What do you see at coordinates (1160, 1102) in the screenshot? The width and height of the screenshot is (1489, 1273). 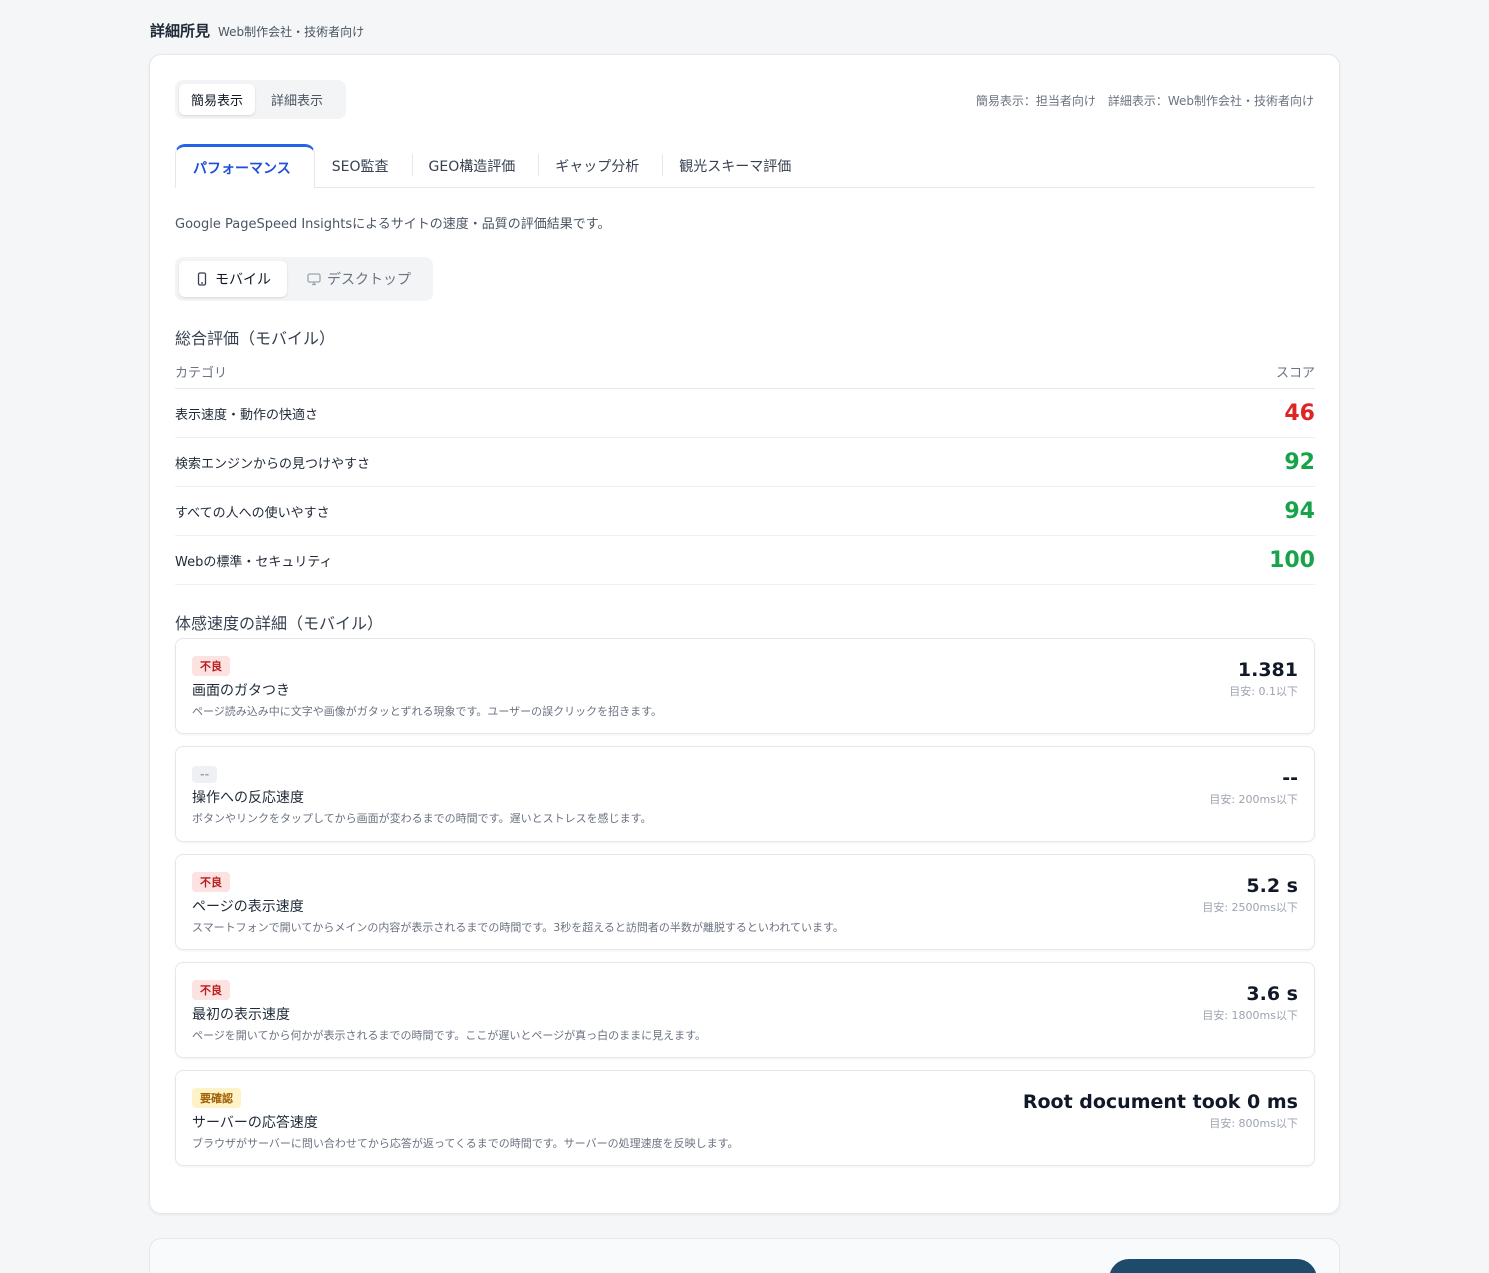 I see `metric-value: Root document took 0 ms` at bounding box center [1160, 1102].